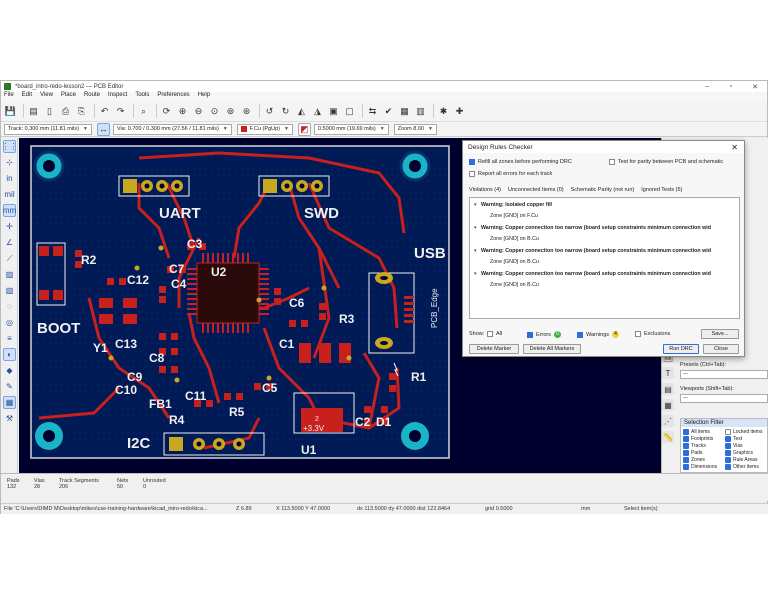 The image size is (768, 594). I want to click on zone-outline-icon: ▧, so click(9, 290).